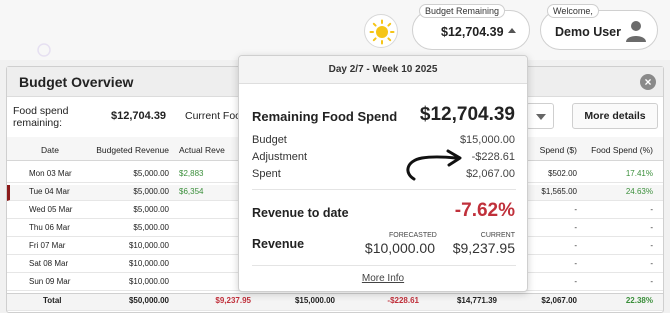  What do you see at coordinates (588, 32) in the screenshot?
I see `user-name: Demo User` at bounding box center [588, 32].